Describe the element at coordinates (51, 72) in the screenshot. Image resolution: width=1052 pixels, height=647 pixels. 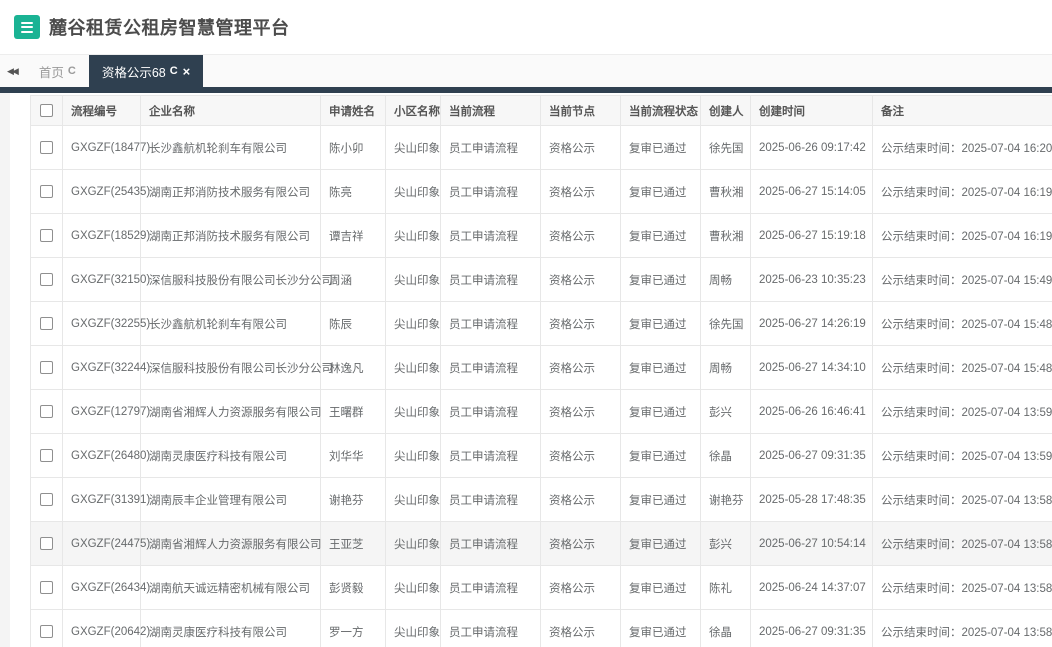
I see `tab-home-label: 首页` at that location.